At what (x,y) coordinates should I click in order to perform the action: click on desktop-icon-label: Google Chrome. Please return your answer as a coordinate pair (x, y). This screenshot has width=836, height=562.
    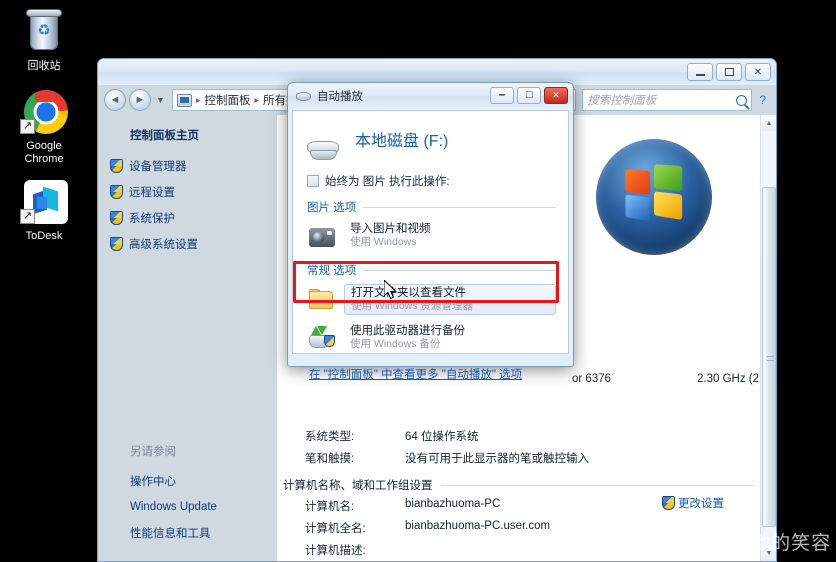
    Looking at the image, I should click on (44, 152).